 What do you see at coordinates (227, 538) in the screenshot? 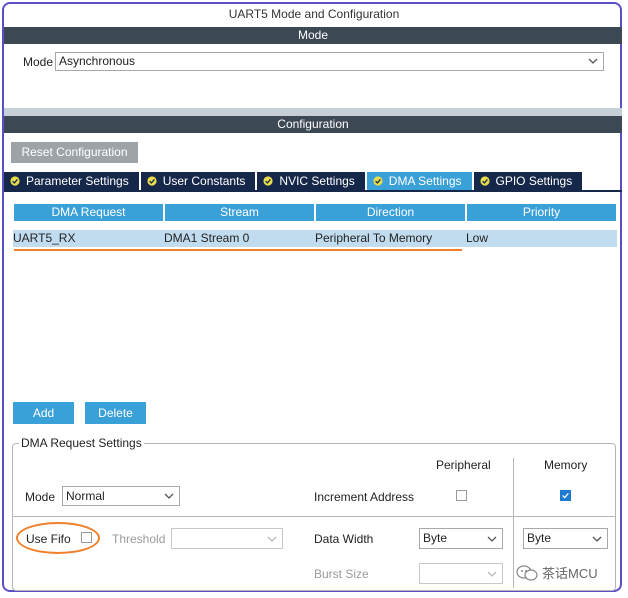
I see `threshold-select` at bounding box center [227, 538].